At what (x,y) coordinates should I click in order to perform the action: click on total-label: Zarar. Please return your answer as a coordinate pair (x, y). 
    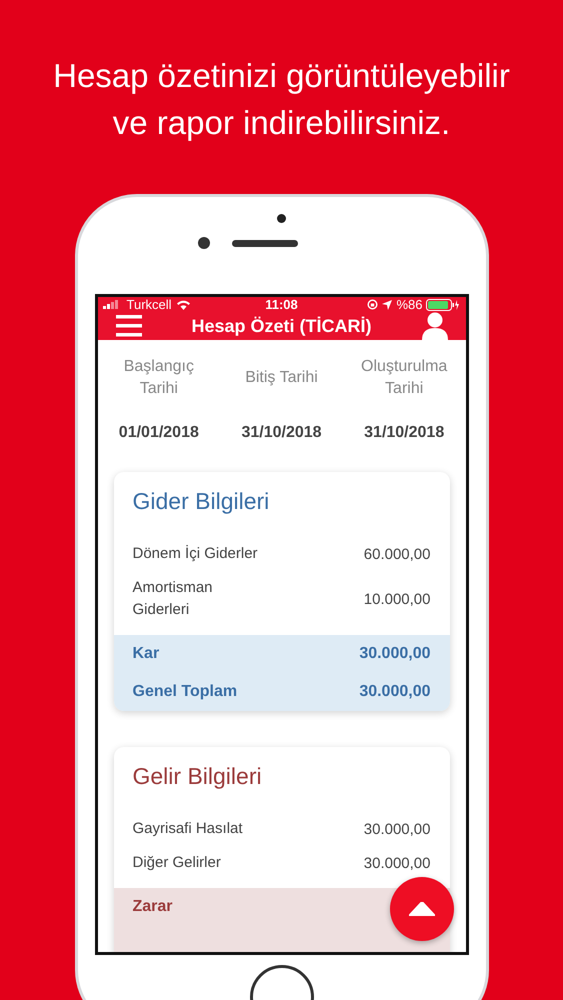
    Looking at the image, I should click on (152, 907).